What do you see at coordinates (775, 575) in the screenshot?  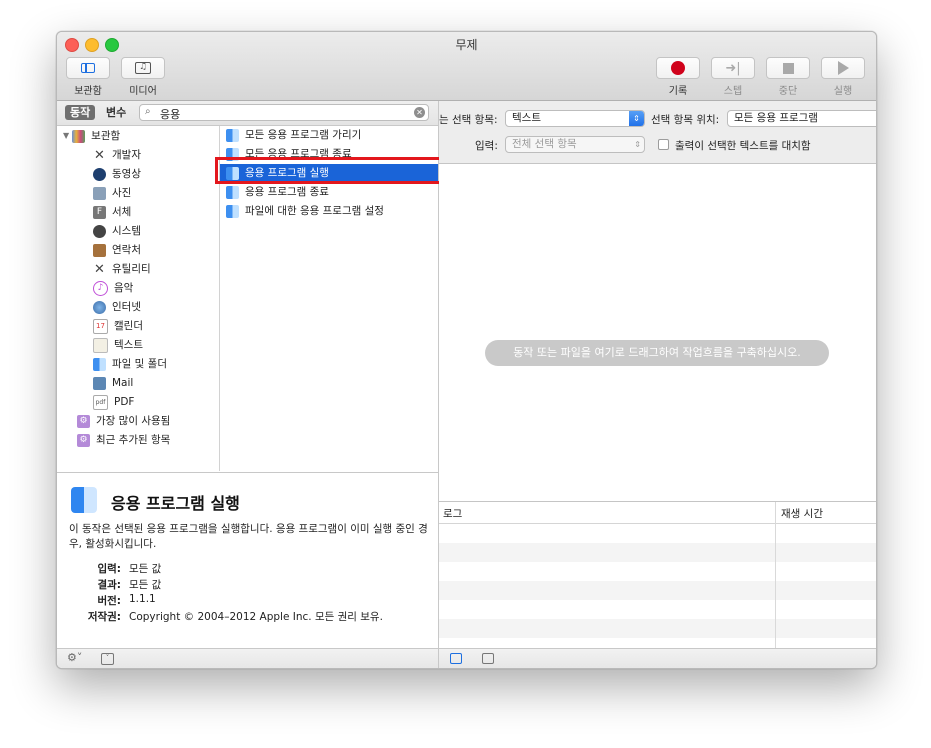 I see `log-column-divider` at bounding box center [775, 575].